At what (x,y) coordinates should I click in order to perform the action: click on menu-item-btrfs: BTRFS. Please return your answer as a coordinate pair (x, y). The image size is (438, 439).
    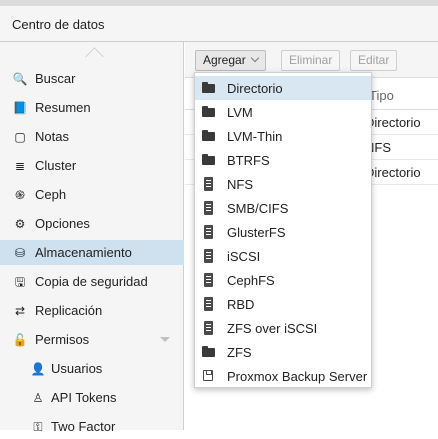
    Looking at the image, I should click on (283, 160).